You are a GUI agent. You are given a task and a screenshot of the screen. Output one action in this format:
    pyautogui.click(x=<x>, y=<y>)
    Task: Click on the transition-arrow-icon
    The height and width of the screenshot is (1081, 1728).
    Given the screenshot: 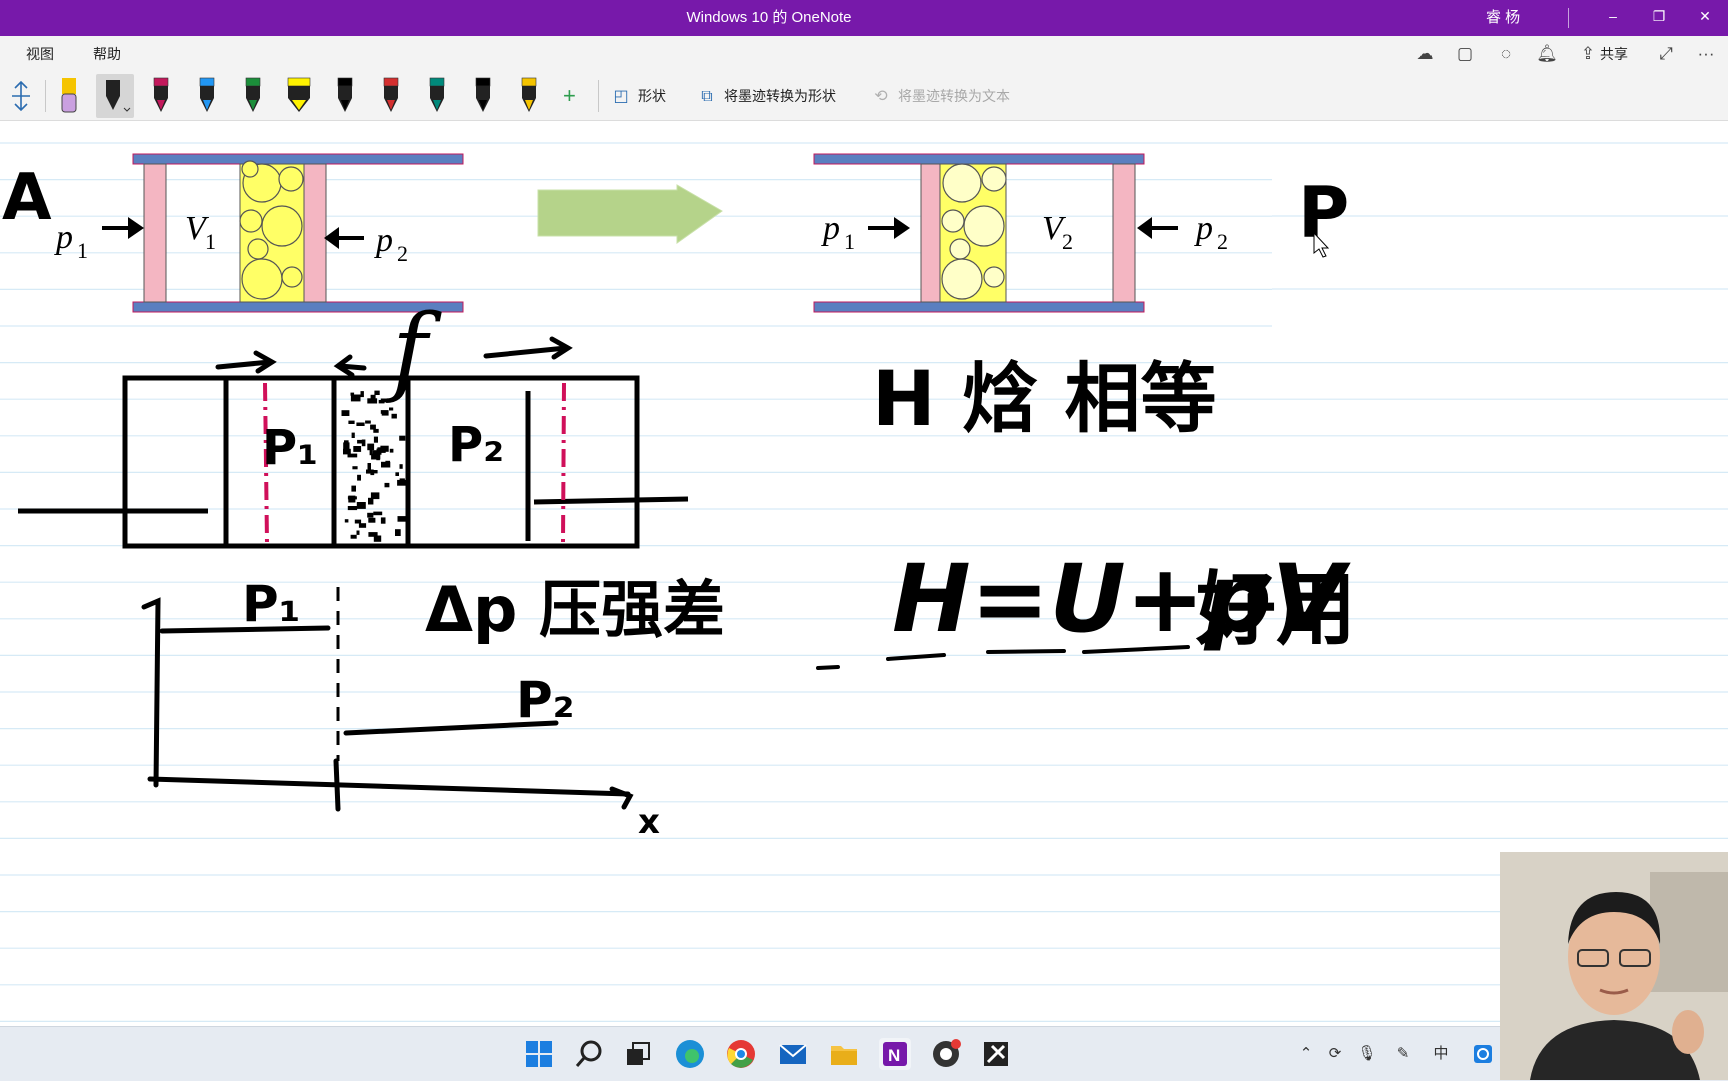 What is the action you would take?
    pyautogui.click(x=630, y=214)
    